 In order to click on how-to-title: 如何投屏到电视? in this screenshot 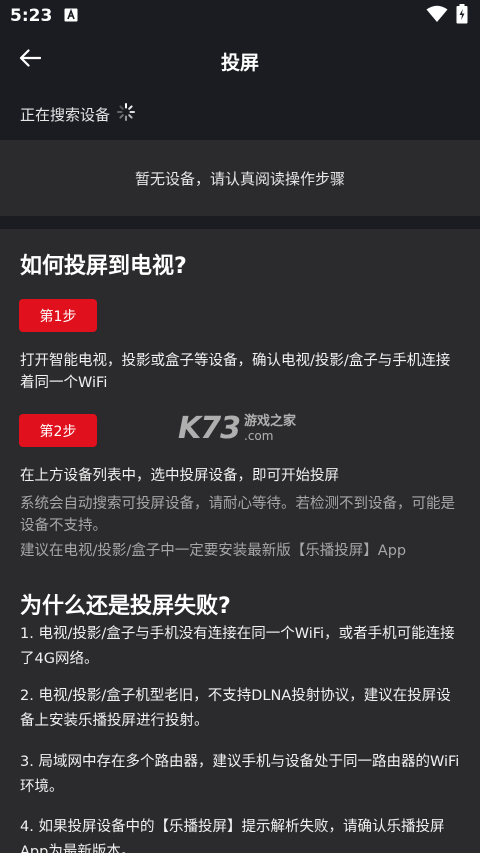, I will do `click(103, 266)`.